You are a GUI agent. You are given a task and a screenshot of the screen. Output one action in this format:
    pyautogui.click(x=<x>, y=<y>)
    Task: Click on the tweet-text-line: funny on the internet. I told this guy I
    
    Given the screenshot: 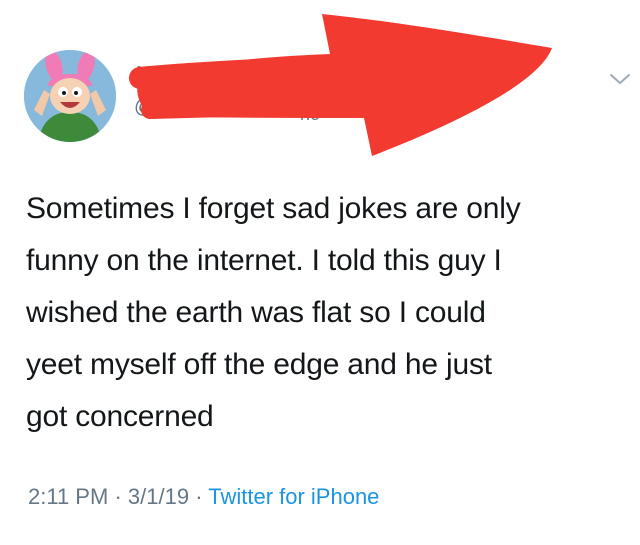 What is the action you would take?
    pyautogui.click(x=264, y=260)
    